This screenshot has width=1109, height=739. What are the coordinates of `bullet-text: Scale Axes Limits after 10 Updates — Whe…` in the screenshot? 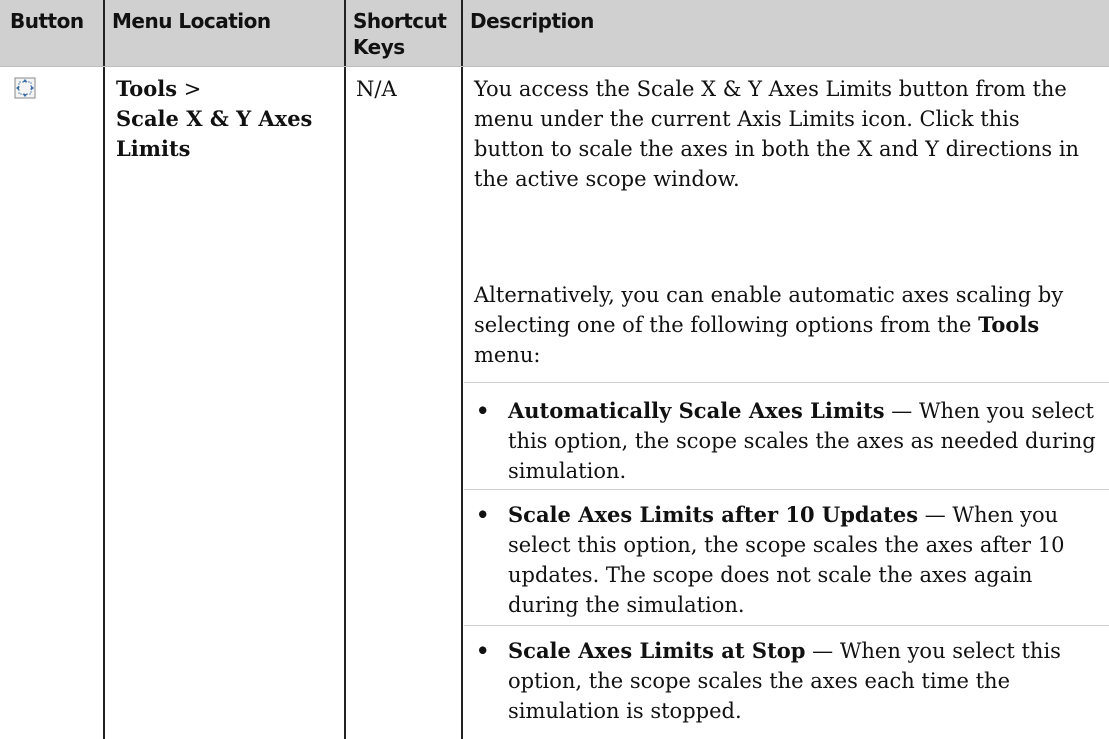 It's located at (806, 560).